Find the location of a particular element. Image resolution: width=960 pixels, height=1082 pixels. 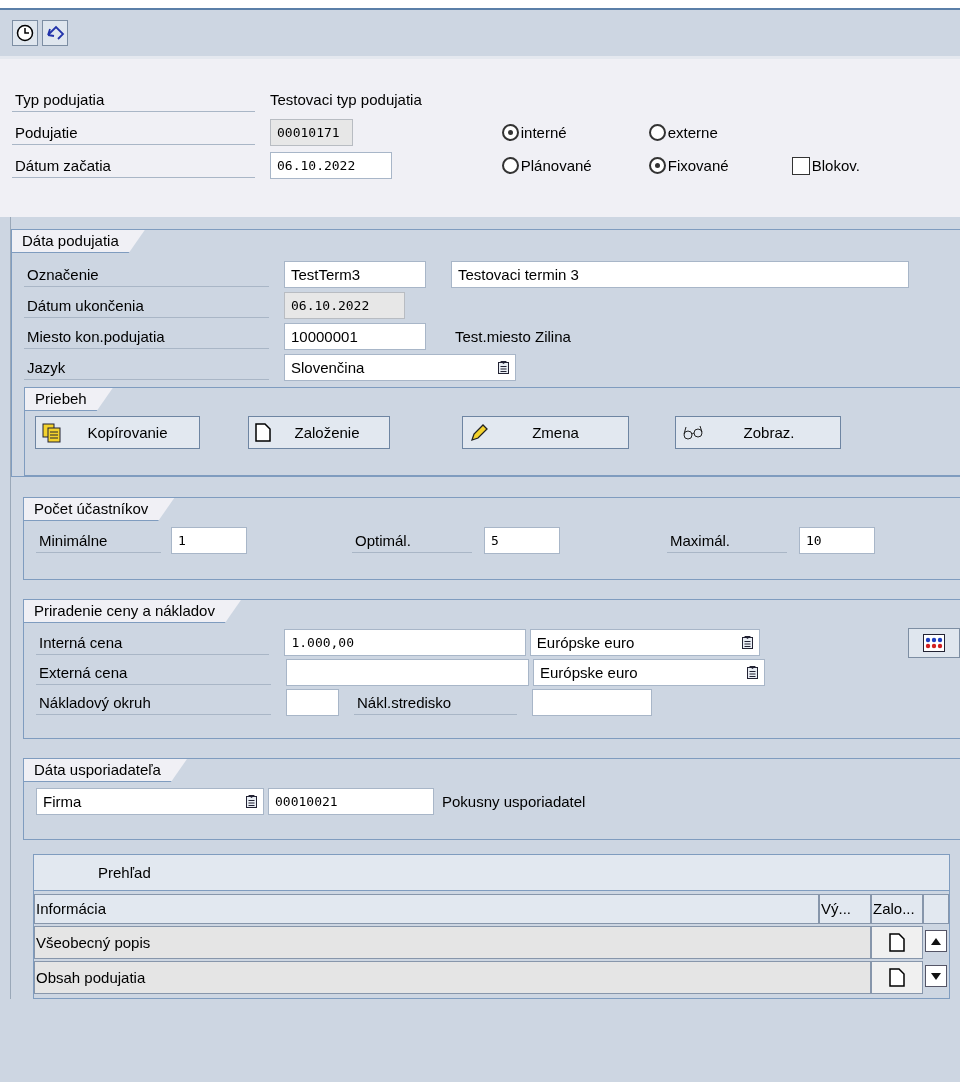

clock-icon is located at coordinates (25, 33).